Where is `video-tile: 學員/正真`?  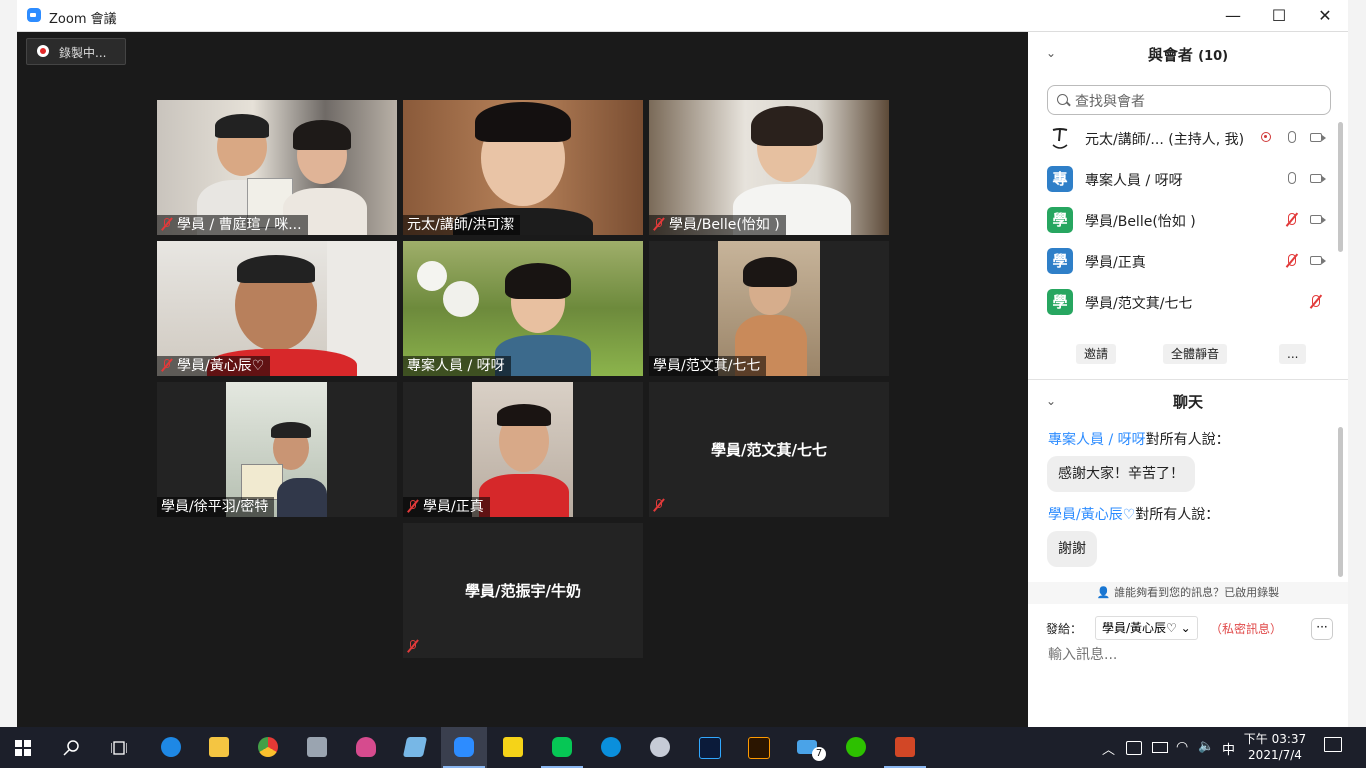
video-tile: 學員/正真 is located at coordinates (523, 449).